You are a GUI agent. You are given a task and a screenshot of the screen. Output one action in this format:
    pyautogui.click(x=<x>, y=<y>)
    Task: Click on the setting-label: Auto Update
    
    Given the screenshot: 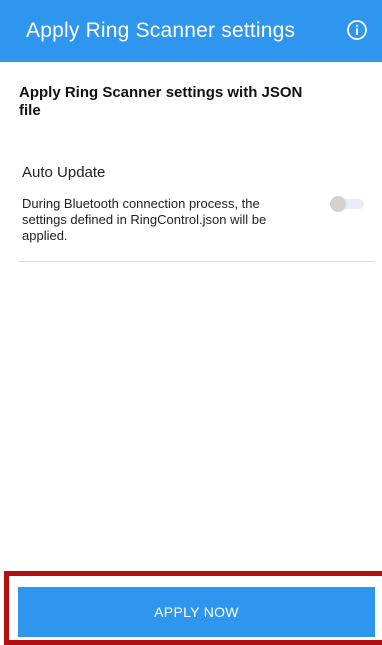 What is the action you would take?
    pyautogui.click(x=64, y=172)
    